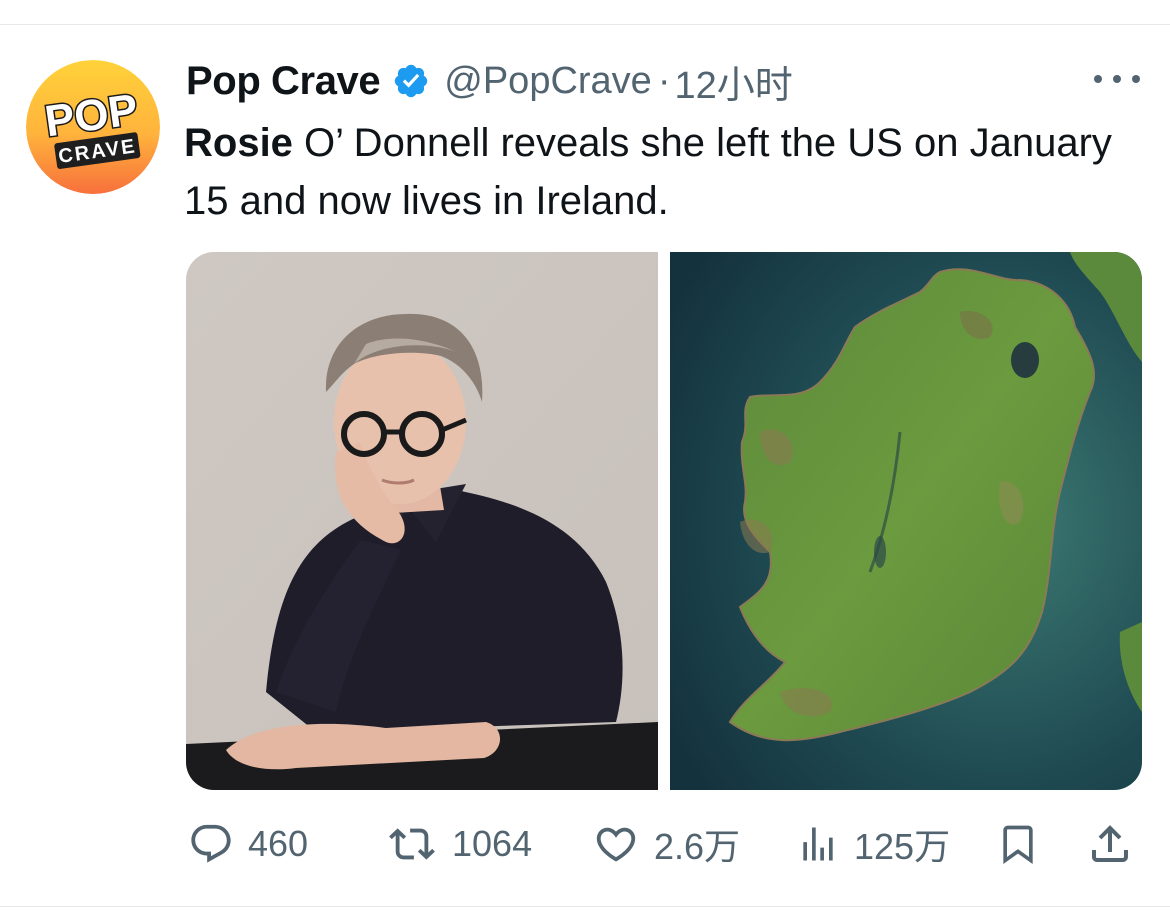  Describe the element at coordinates (548, 81) in the screenshot. I see `user-handle: @PopCrave` at that location.